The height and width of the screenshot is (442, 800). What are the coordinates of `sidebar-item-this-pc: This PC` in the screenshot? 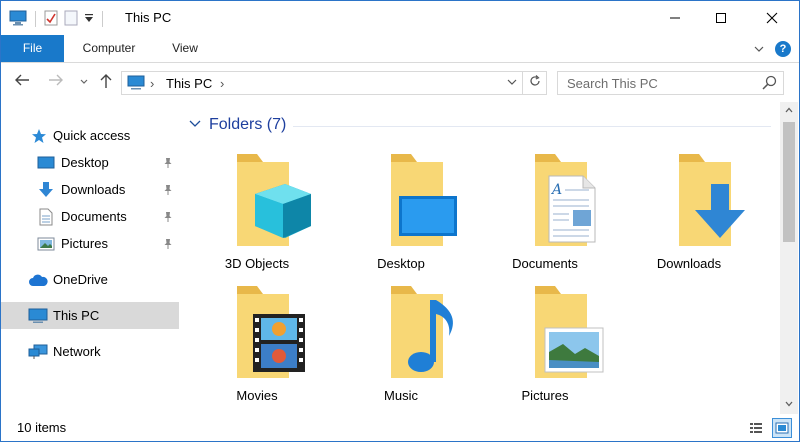 It's located at (90, 315).